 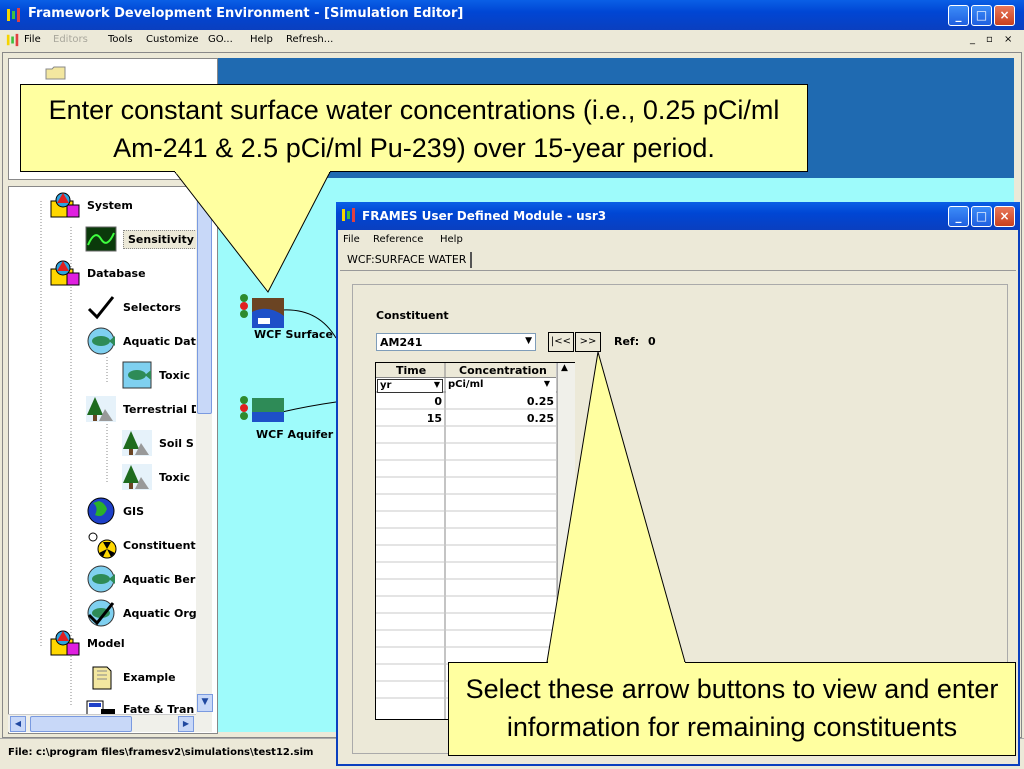 What do you see at coordinates (299, 434) in the screenshot?
I see `wcf-aquifer-label: WCF Aquifer I` at bounding box center [299, 434].